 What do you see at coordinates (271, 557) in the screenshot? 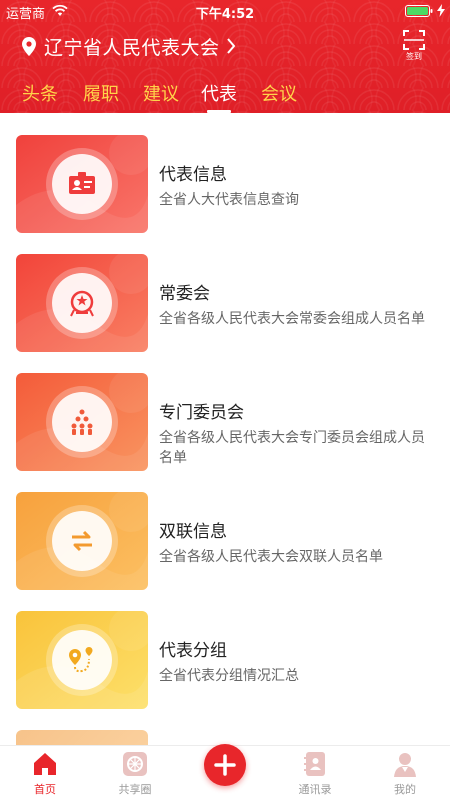
I see `item-description: 全省各级人民代表大会双联人员名单` at bounding box center [271, 557].